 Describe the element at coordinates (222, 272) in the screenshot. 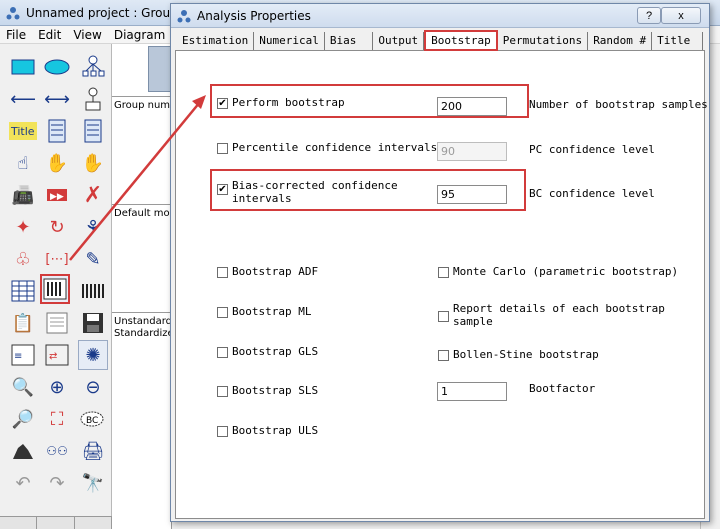

I see `bootstrap-adf-checkbox` at that location.